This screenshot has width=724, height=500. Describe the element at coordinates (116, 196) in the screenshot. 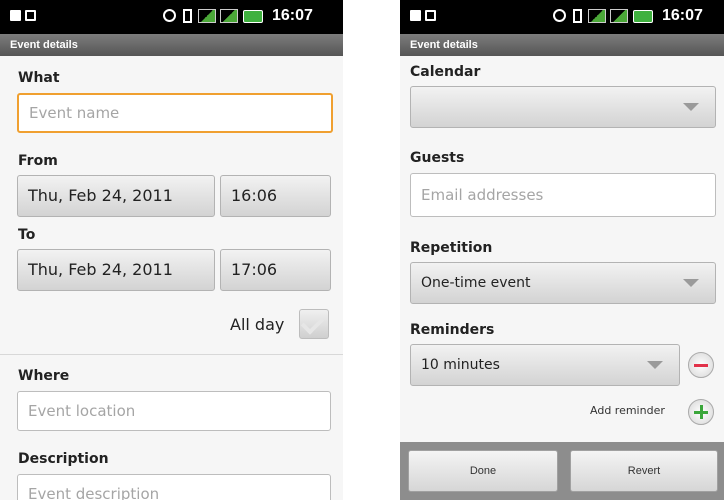

I see `from-date-button: Thu, Feb 24, 2011` at that location.